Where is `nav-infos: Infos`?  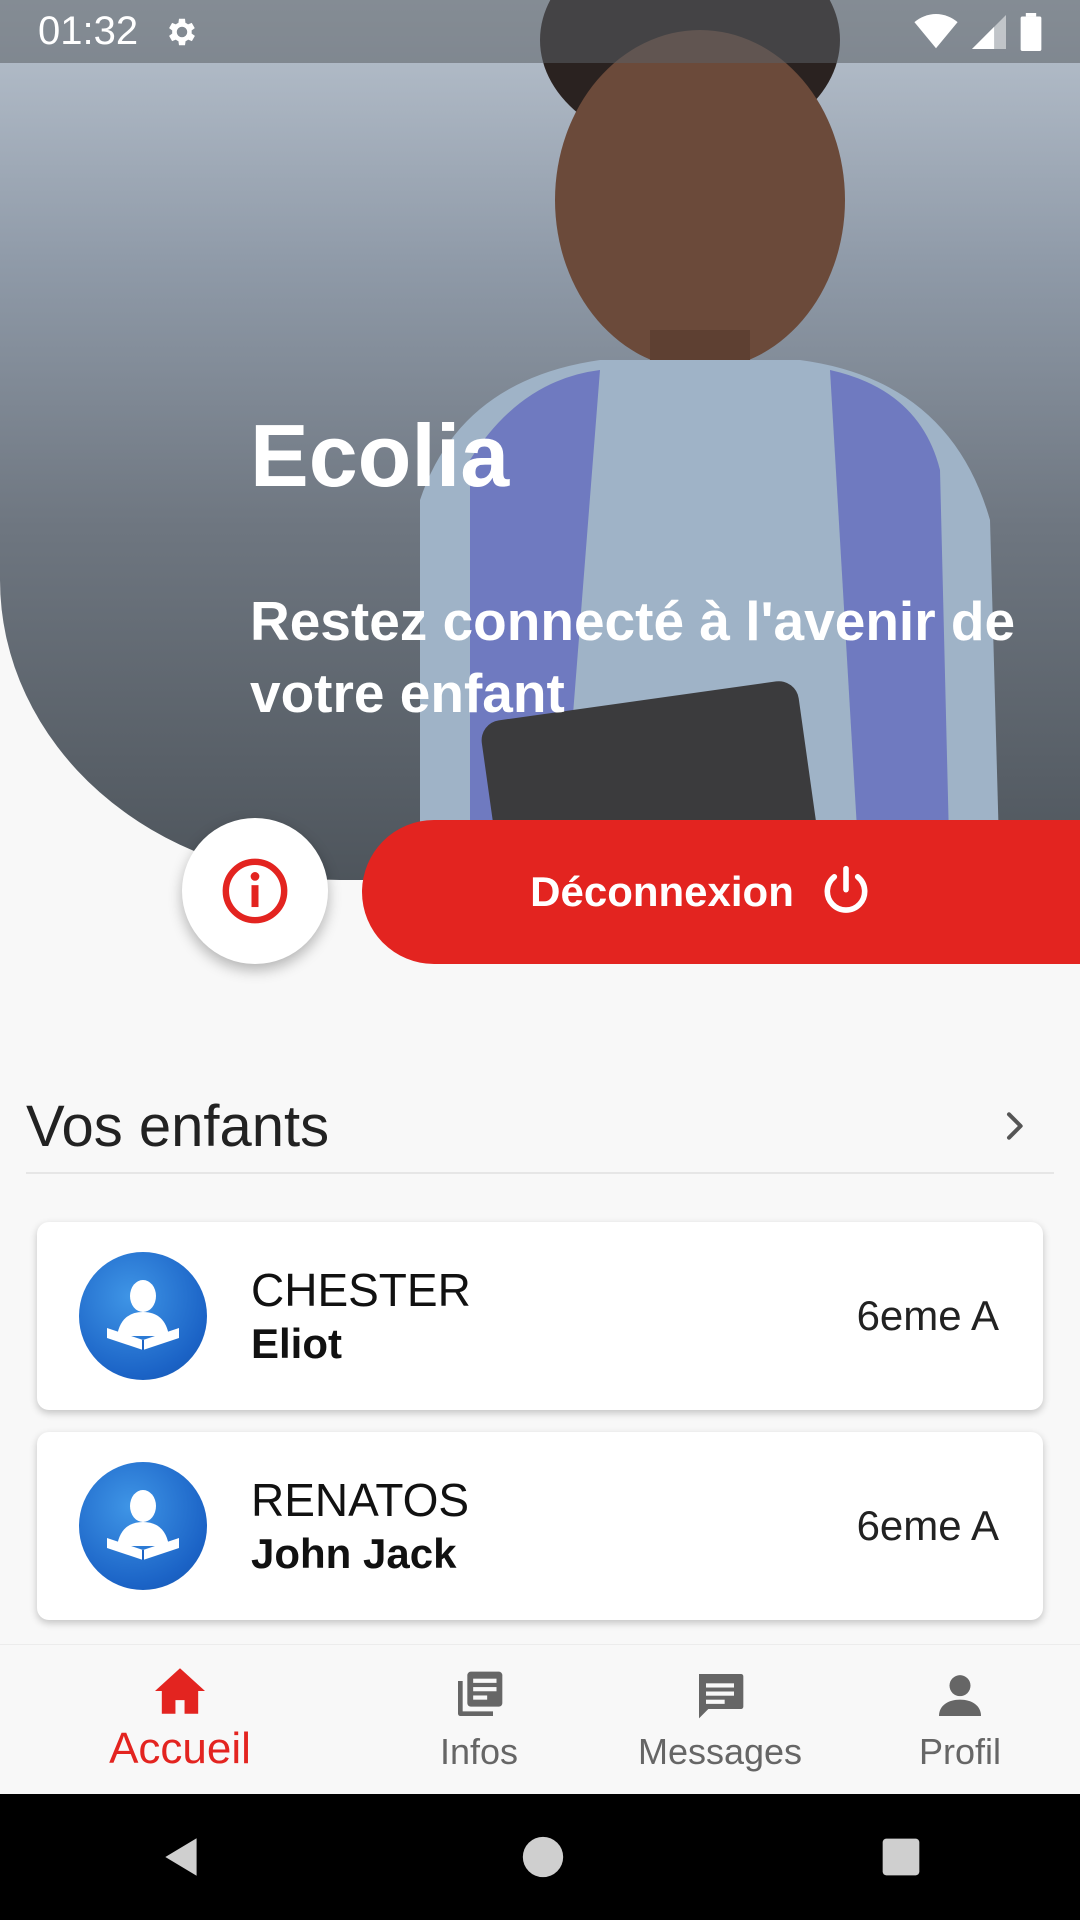 nav-infos: Infos is located at coordinates (479, 1720).